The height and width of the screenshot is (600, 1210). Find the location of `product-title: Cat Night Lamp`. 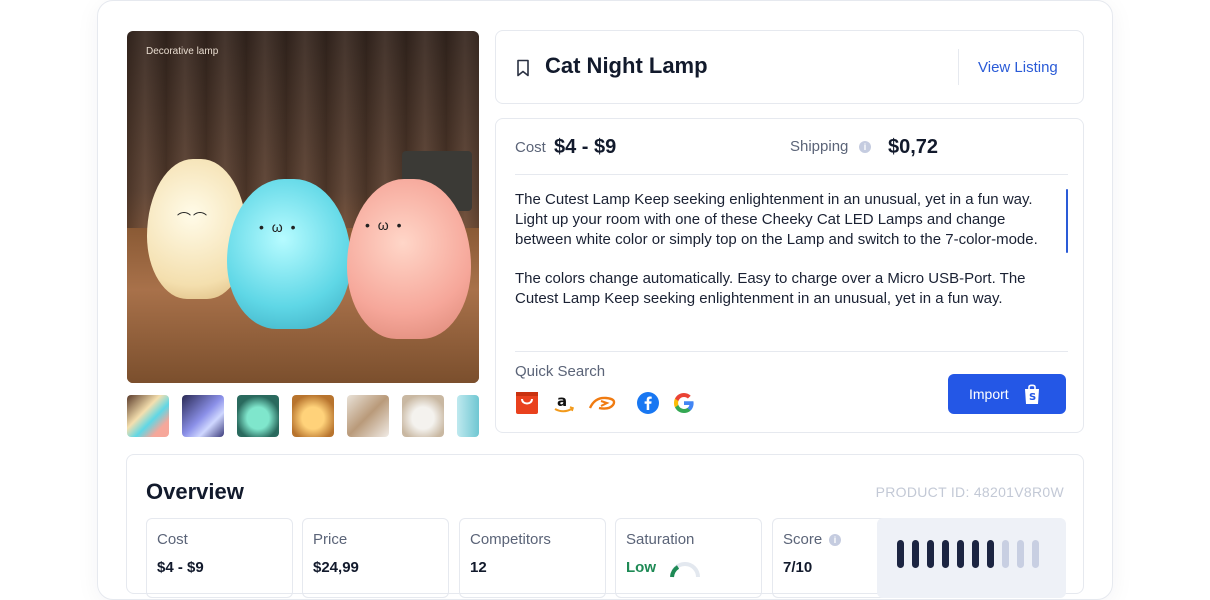

product-title: Cat Night Lamp is located at coordinates (626, 65).